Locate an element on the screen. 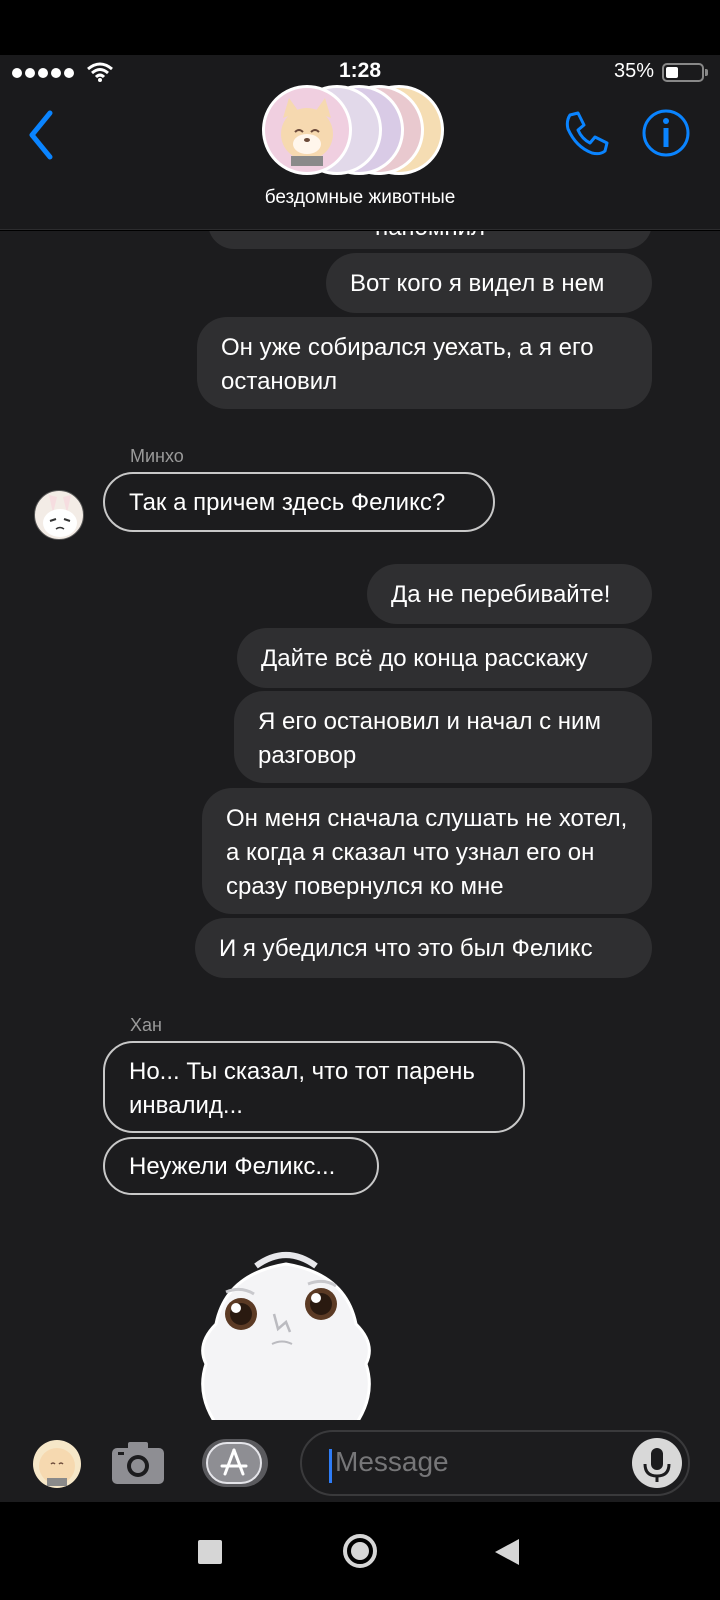 The image size is (720, 1600). message-bubble-out: И я убедился что это был Феликс is located at coordinates (423, 948).